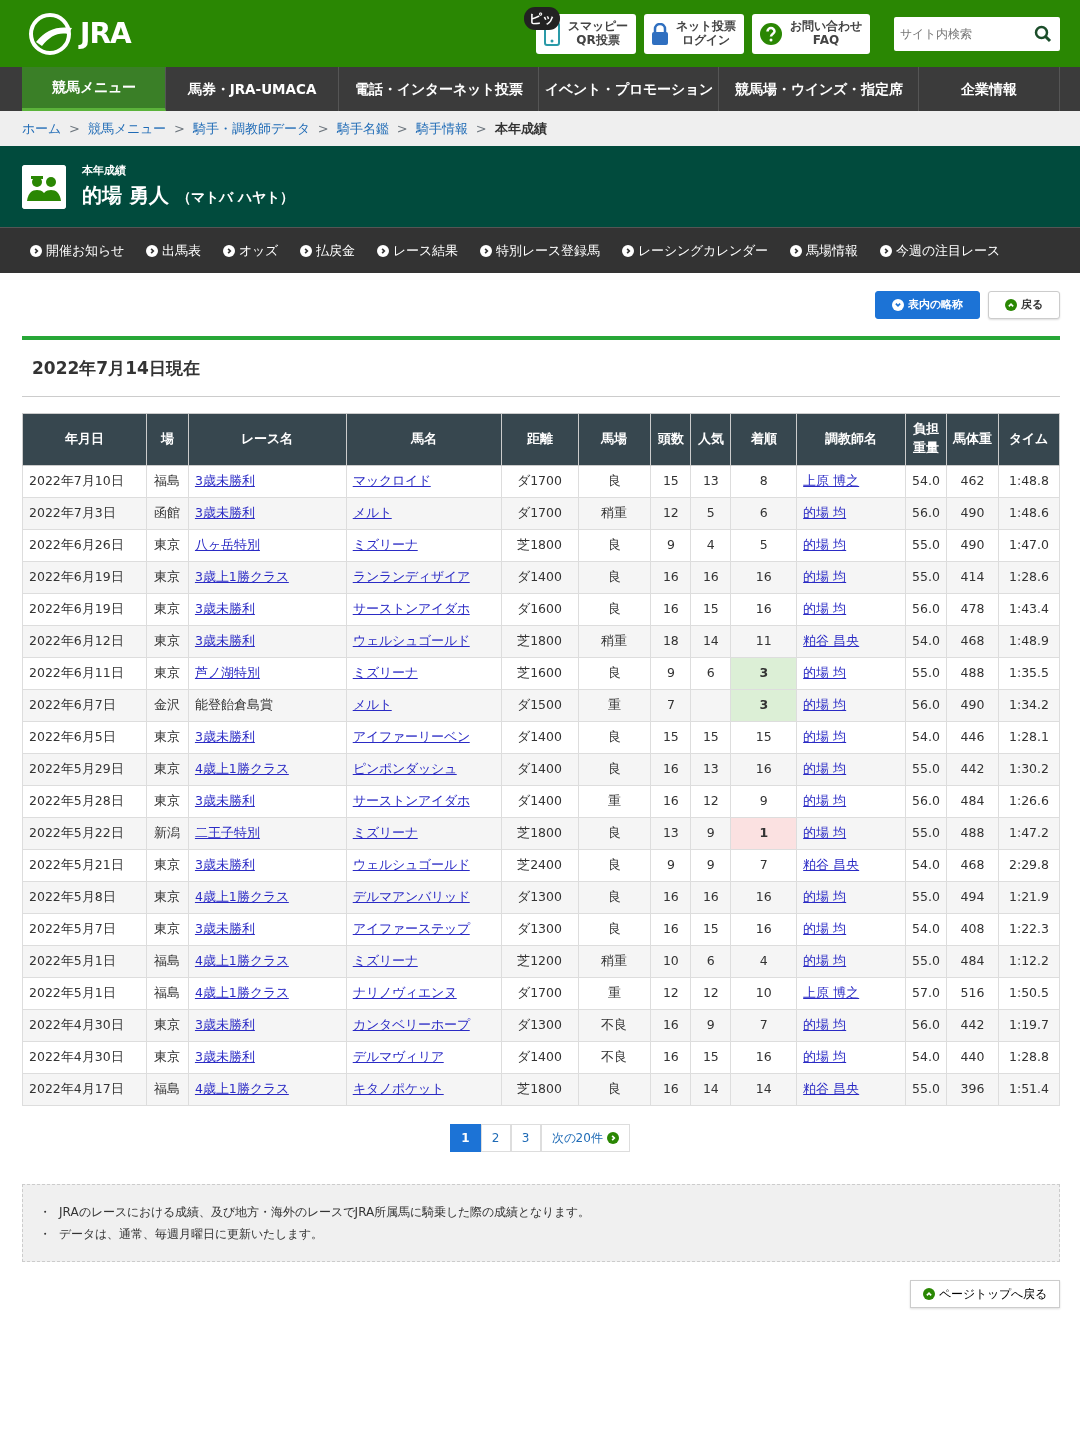 Image resolution: width=1080 pixels, height=1439 pixels. I want to click on table-cell: 福島, so click(167, 993).